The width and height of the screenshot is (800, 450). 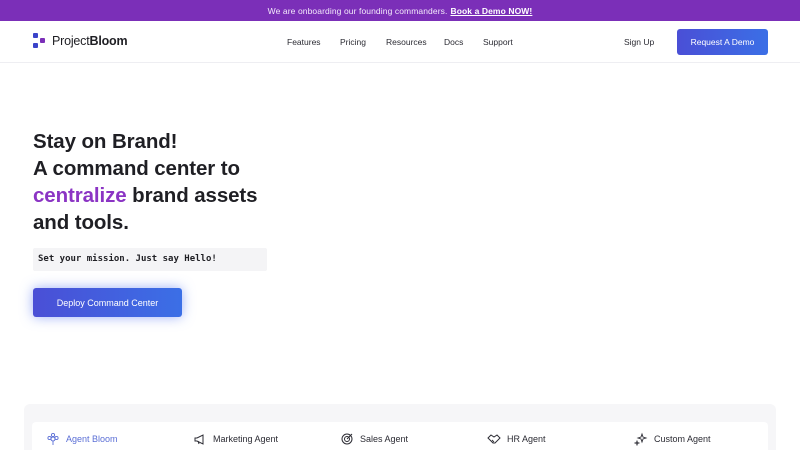 I want to click on hero-accent-word: centralize, so click(x=80, y=195).